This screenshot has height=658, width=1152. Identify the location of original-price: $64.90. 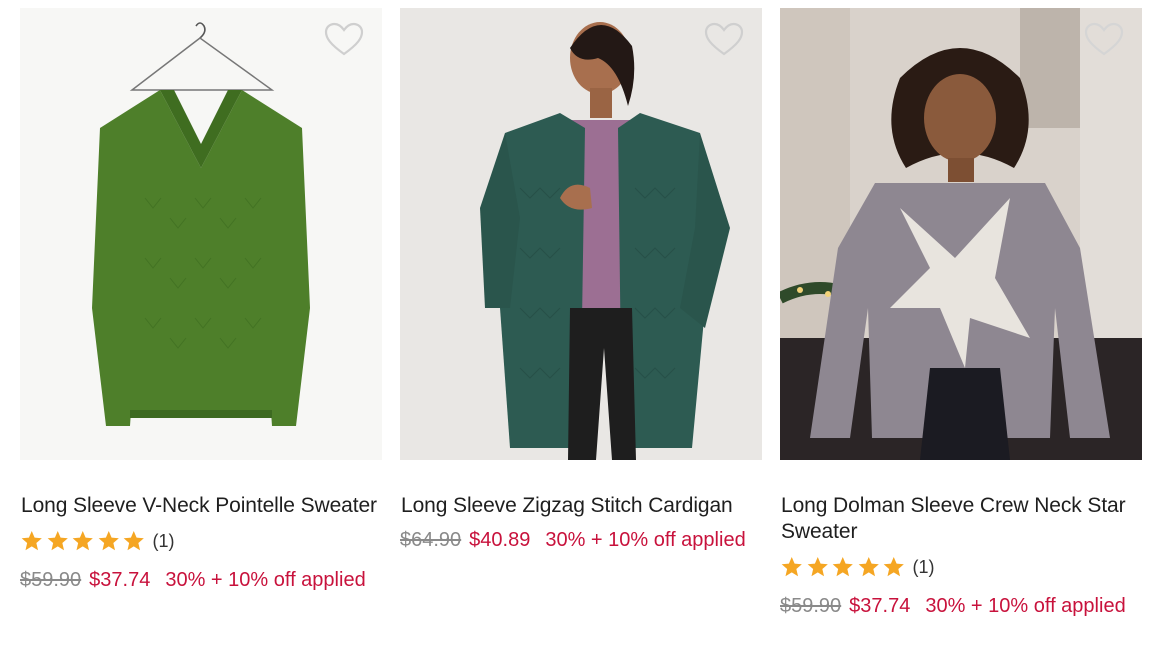
(431, 540).